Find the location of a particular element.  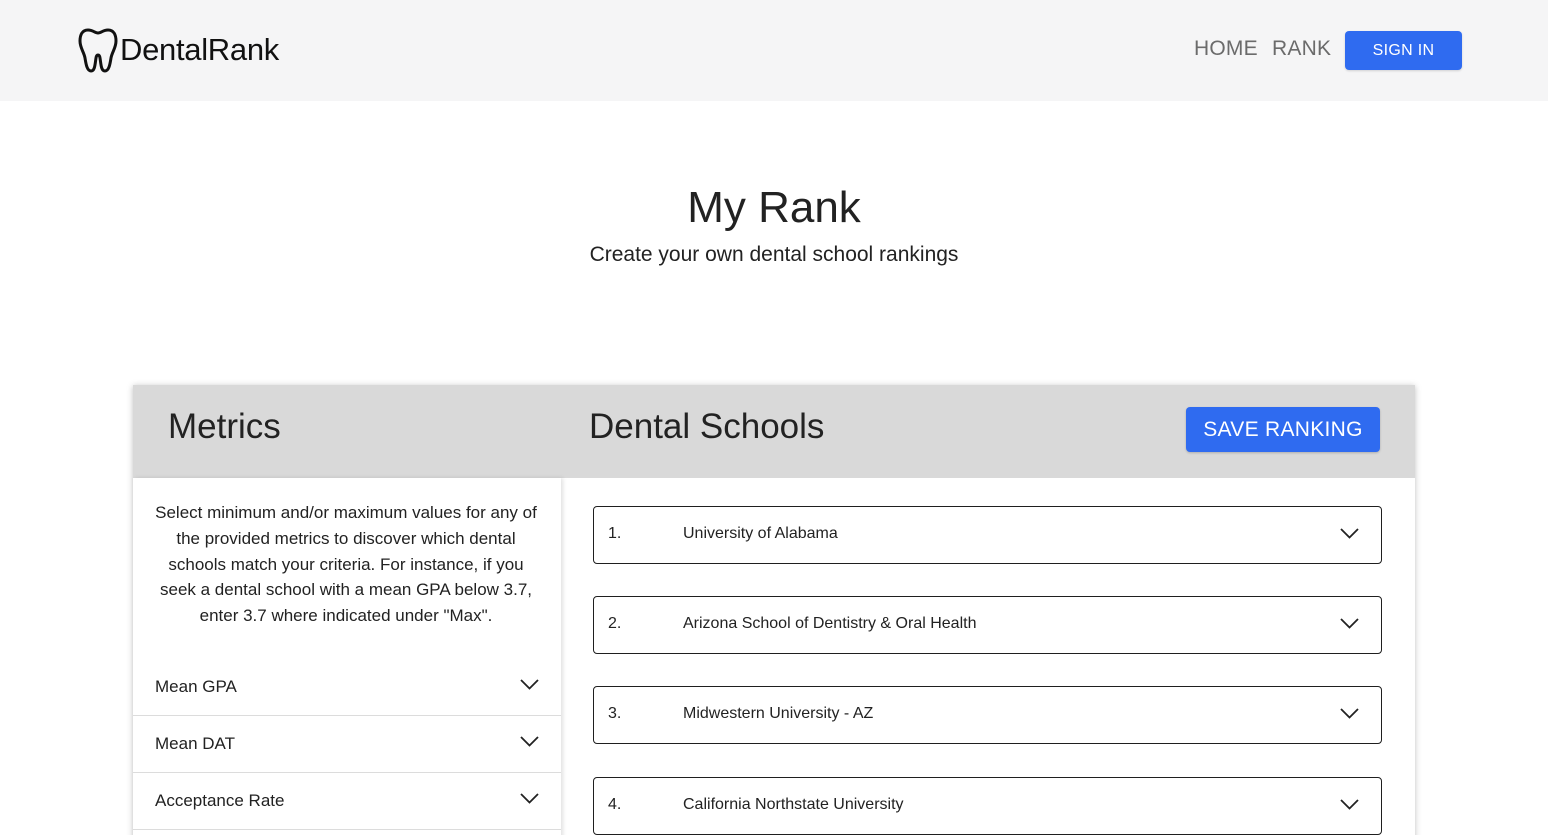

page-subtitle: Create your own dental school rankings is located at coordinates (774, 254).